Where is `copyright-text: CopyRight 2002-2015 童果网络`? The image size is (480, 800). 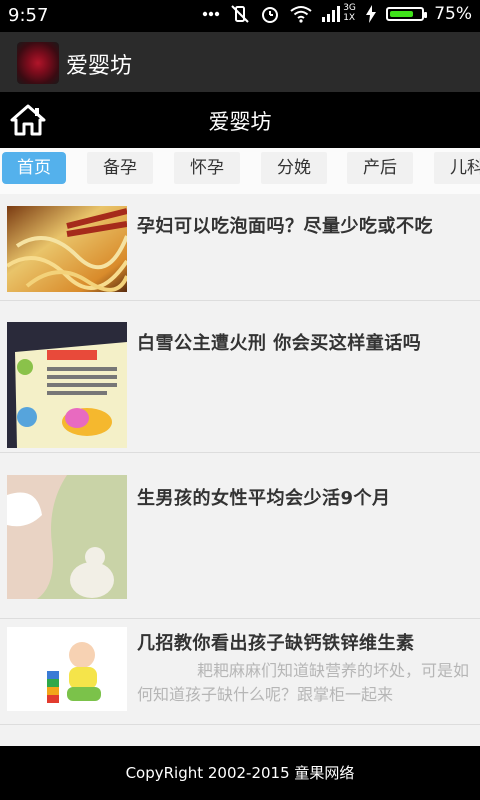
copyright-text: CopyRight 2002-2015 童果网络 is located at coordinates (240, 773).